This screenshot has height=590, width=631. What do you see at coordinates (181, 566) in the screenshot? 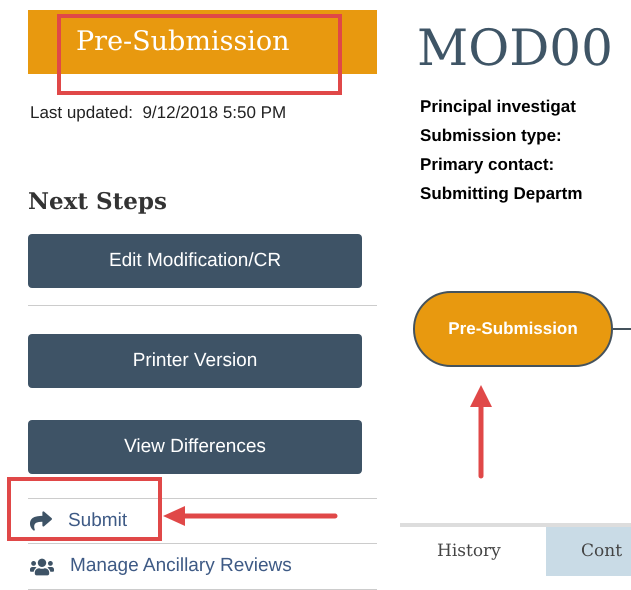
I see `action-link: Manage Ancillary Reviews` at bounding box center [181, 566].